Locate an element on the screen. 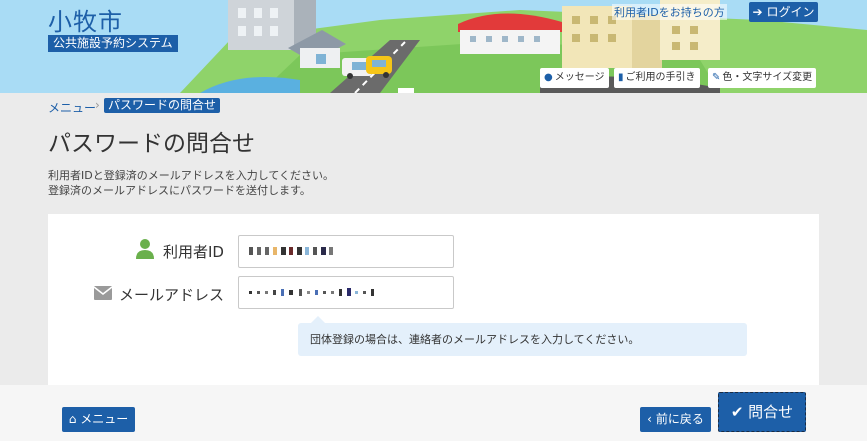  user-icon is located at coordinates (145, 249).